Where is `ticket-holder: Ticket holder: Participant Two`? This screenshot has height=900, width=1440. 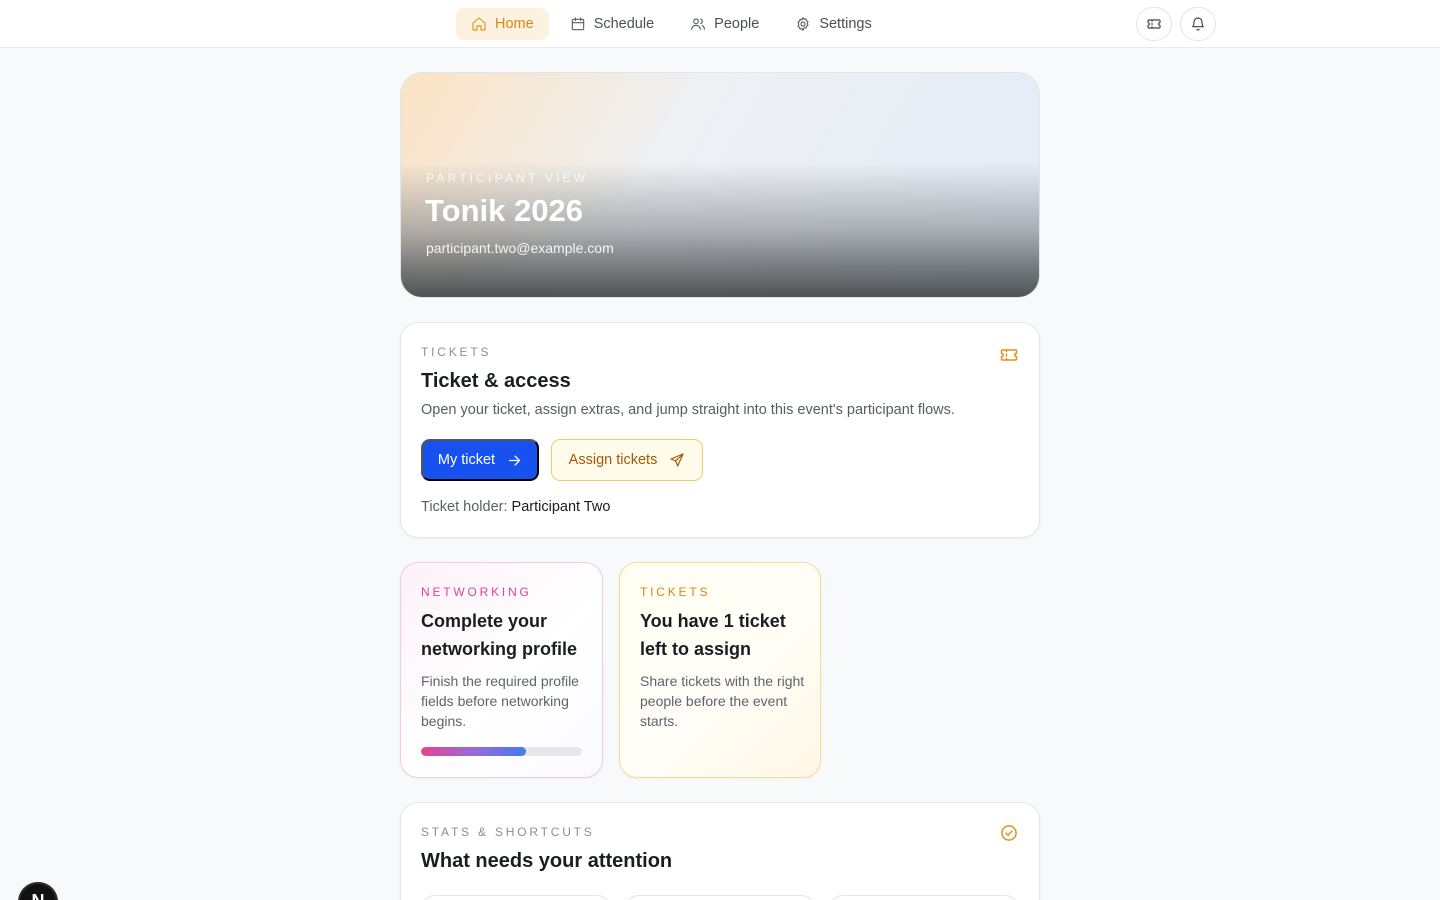
ticket-holder: Ticket holder: Participant Two is located at coordinates (515, 507).